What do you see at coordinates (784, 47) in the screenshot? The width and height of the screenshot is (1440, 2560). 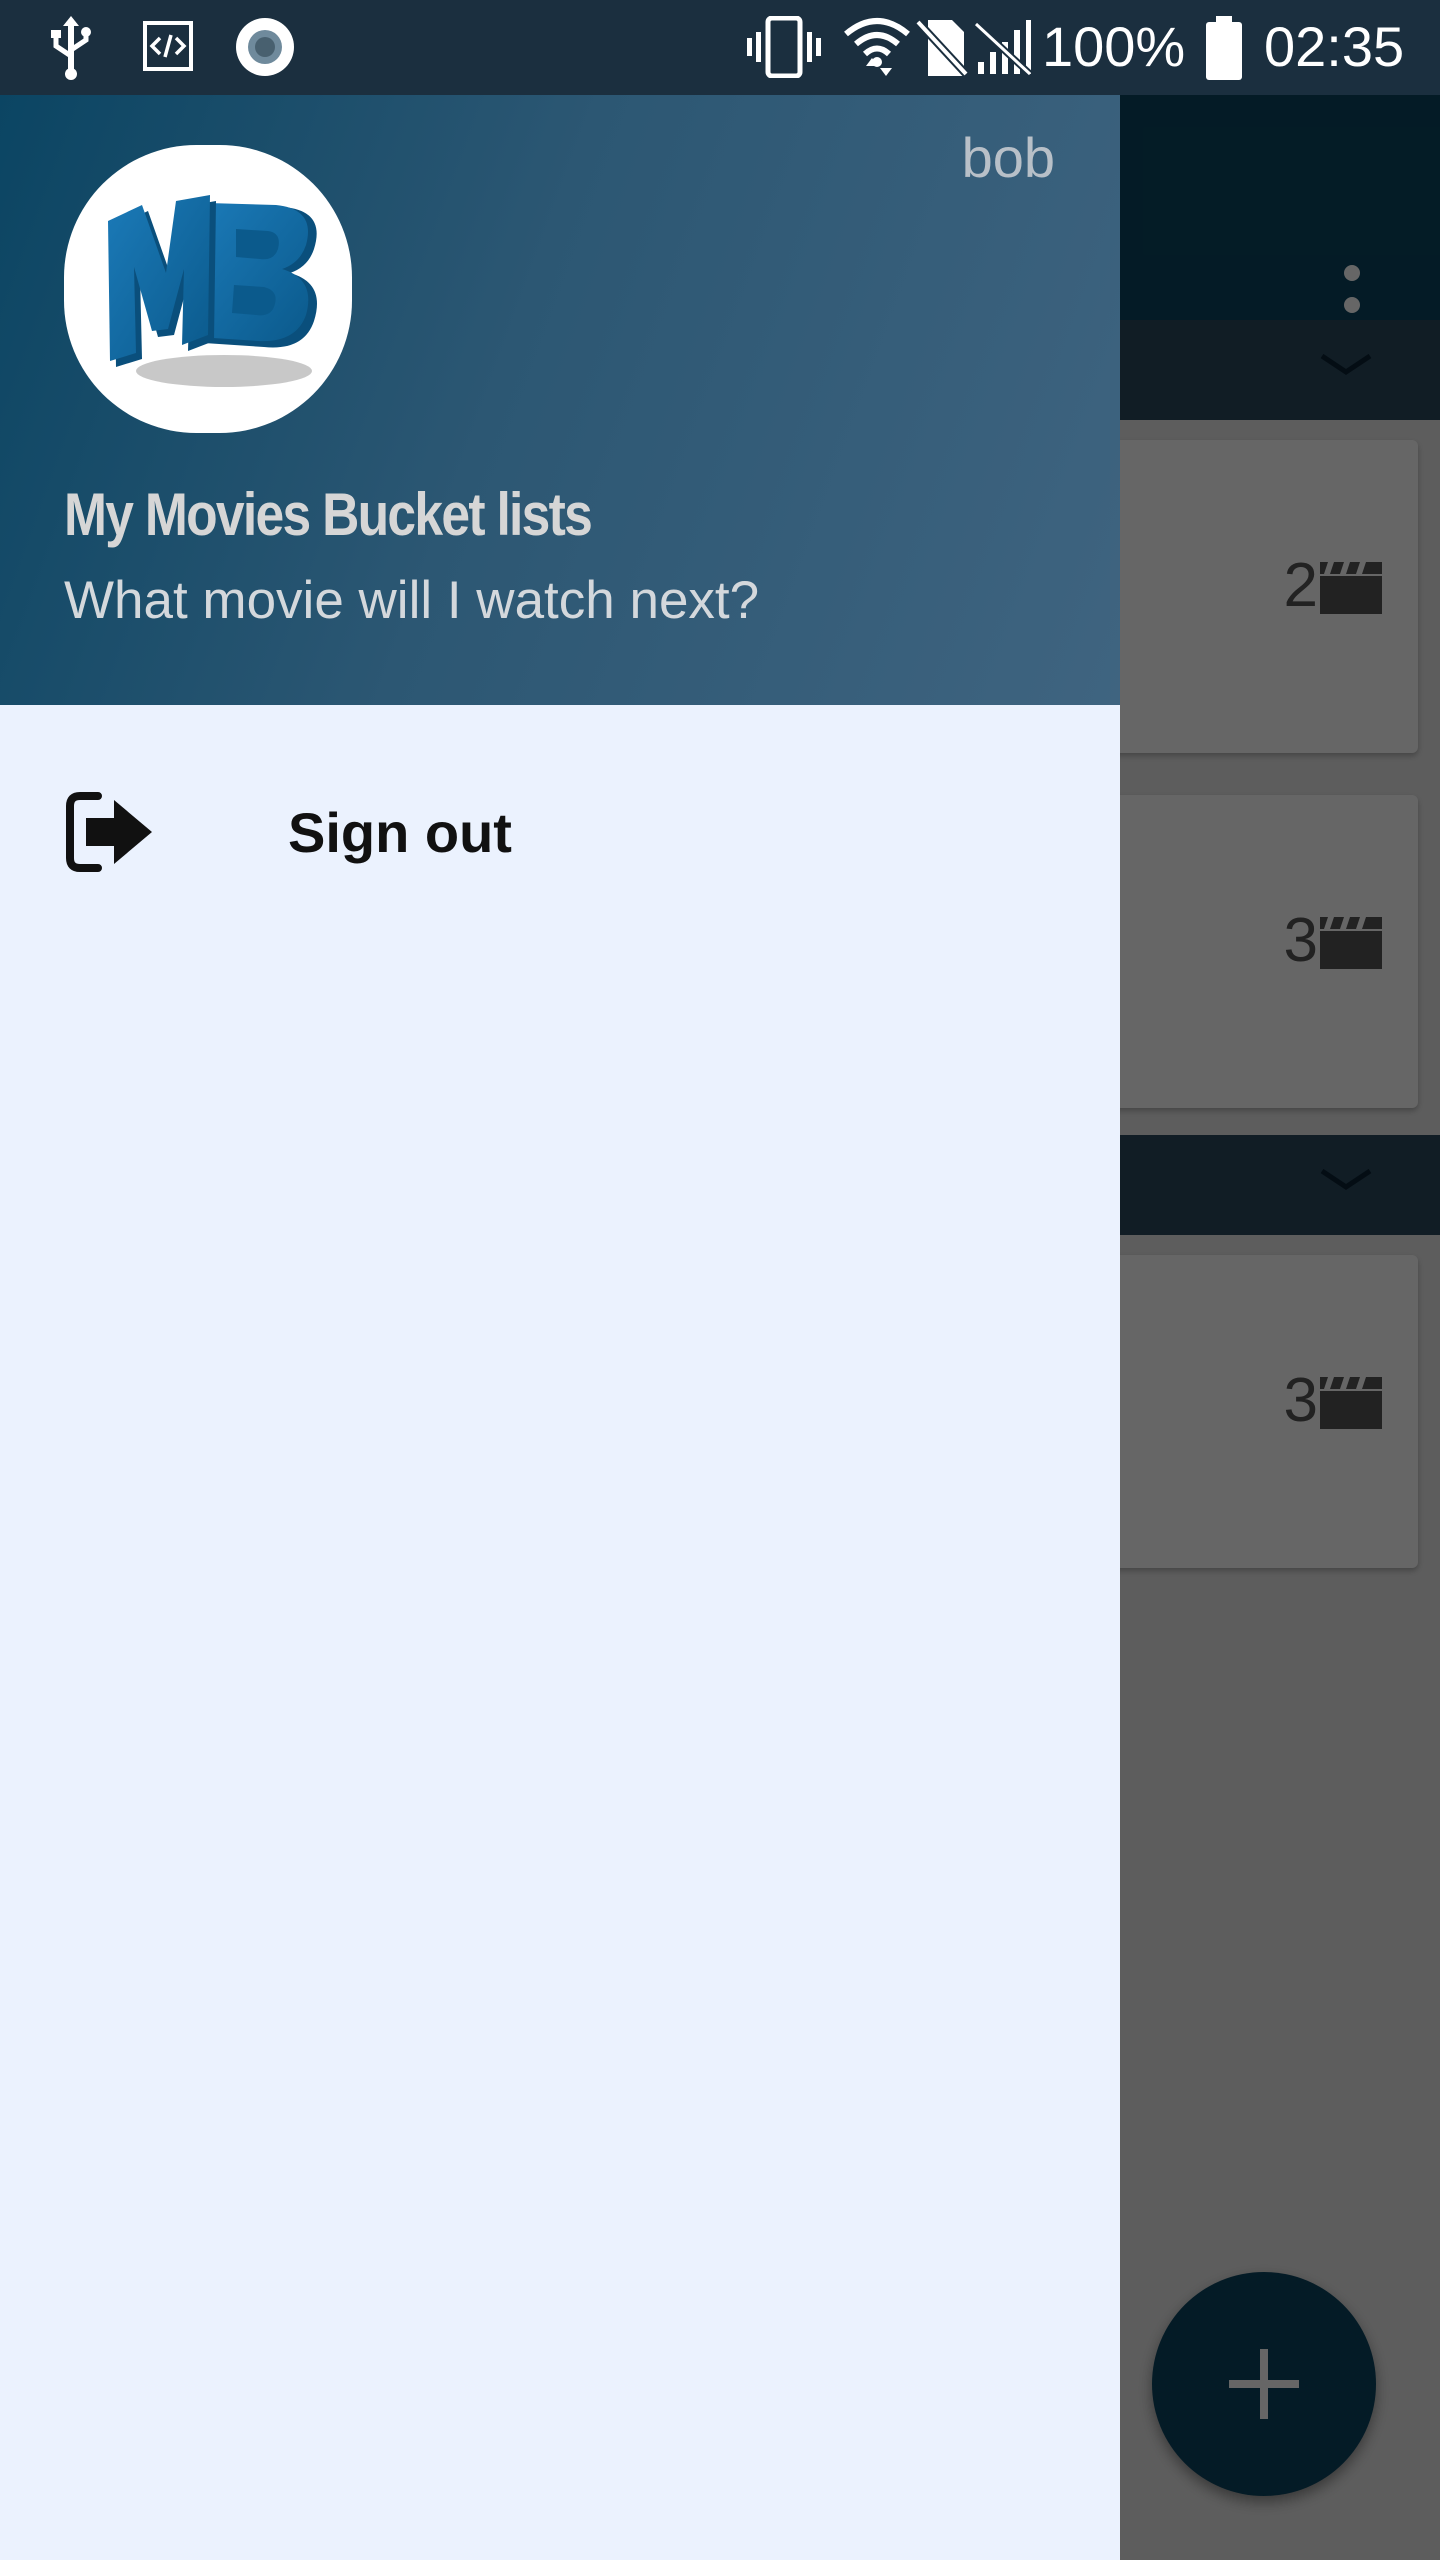 I see `vibrate-icon` at bounding box center [784, 47].